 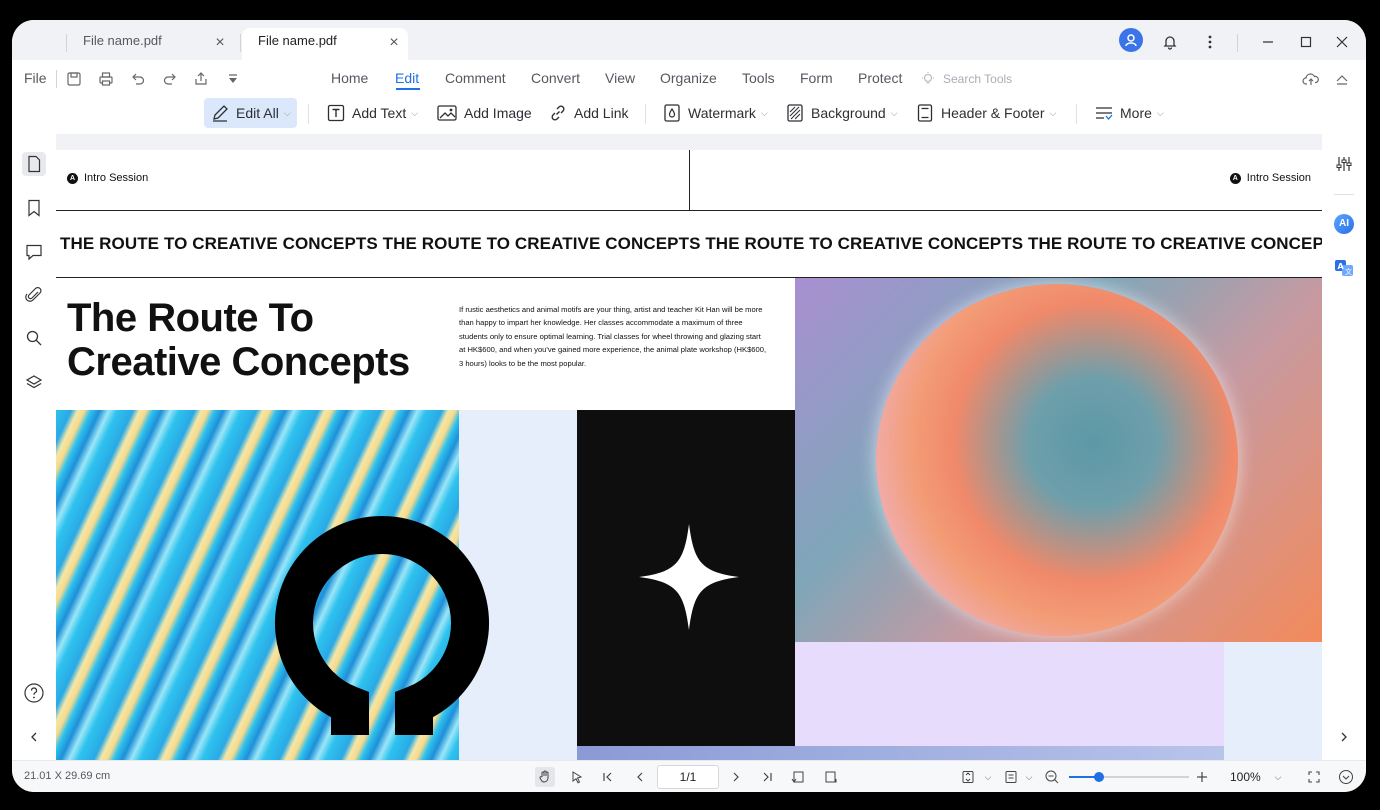 What do you see at coordinates (407, 78) in the screenshot?
I see `menu-edit: Edit` at bounding box center [407, 78].